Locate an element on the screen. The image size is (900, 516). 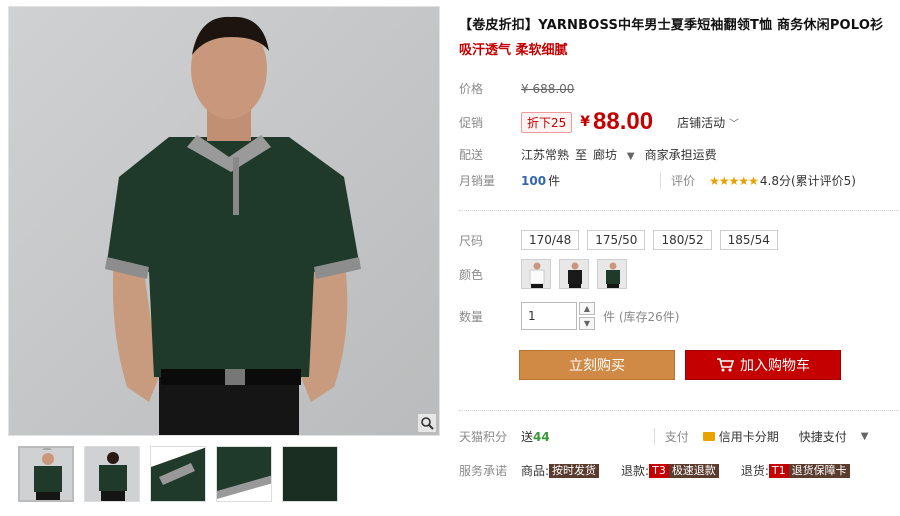
review-score-link: 4.8分(累计评价5) is located at coordinates (808, 180).